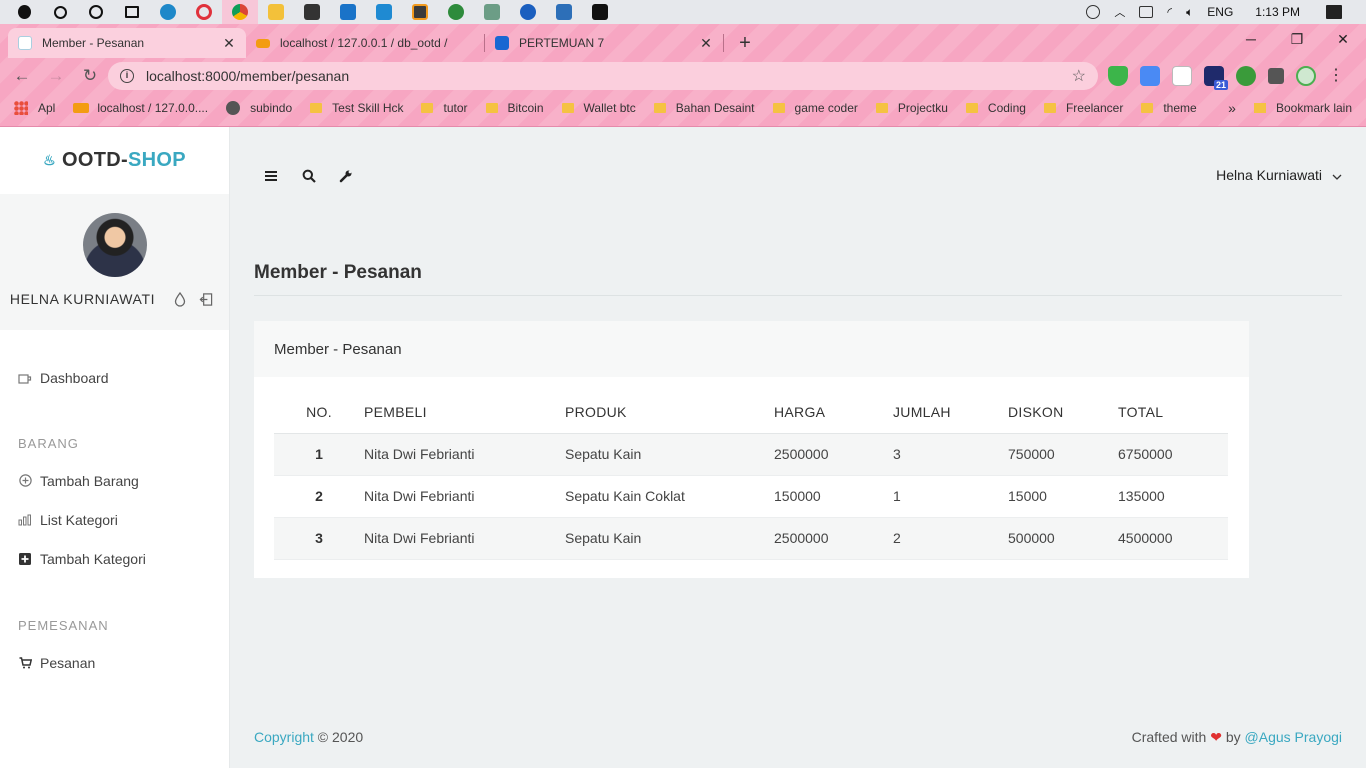 This screenshot has width=1366, height=768. I want to click on copyright-link: Copyright, so click(284, 737).